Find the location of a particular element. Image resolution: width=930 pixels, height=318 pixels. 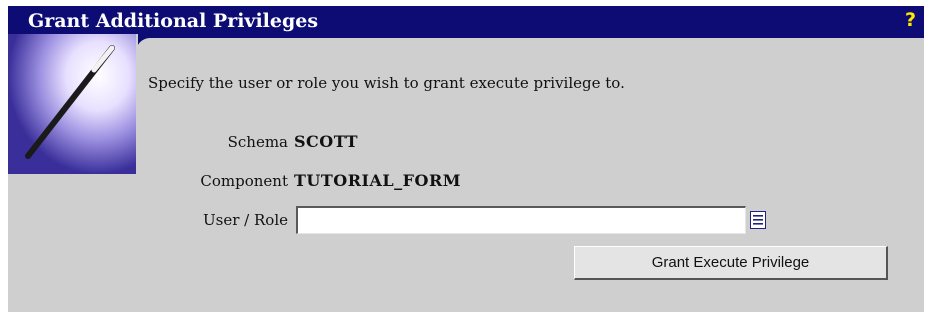

help-icon: ? is located at coordinates (910, 20).